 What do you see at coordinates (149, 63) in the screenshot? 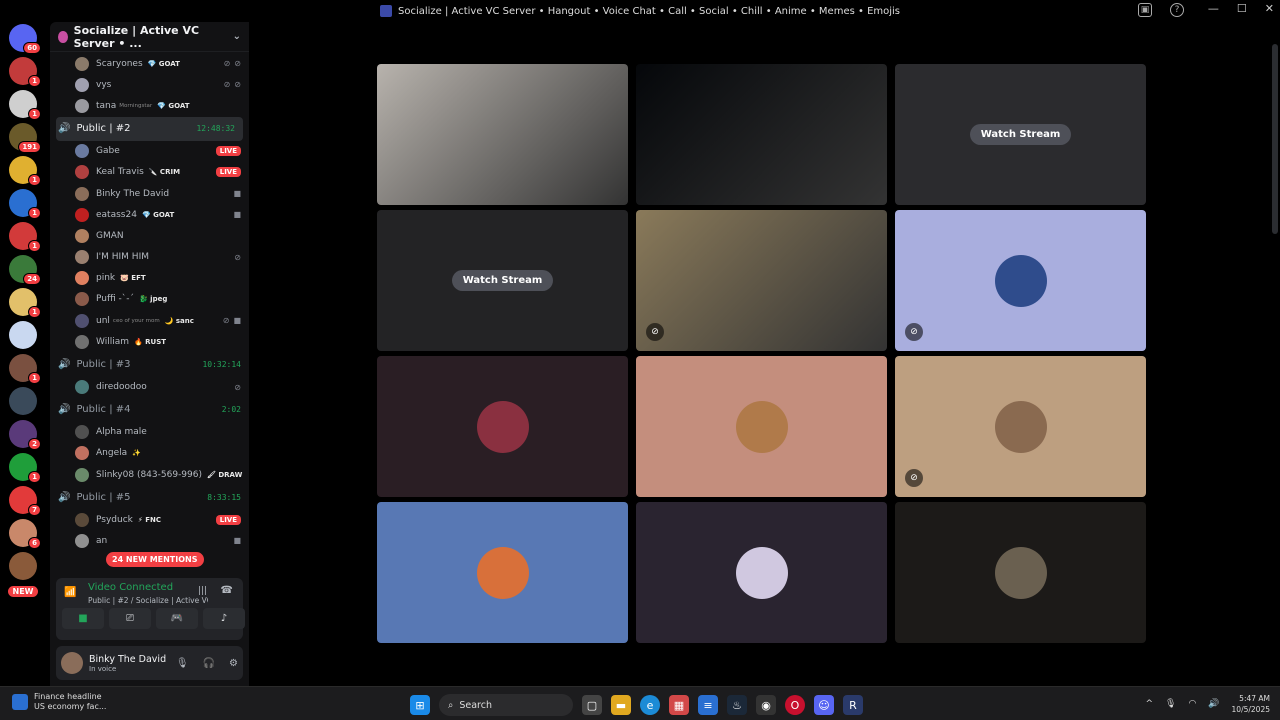
I see `voice-user: Scaryones 💎 GOAT ⊘ ⊘` at bounding box center [149, 63].